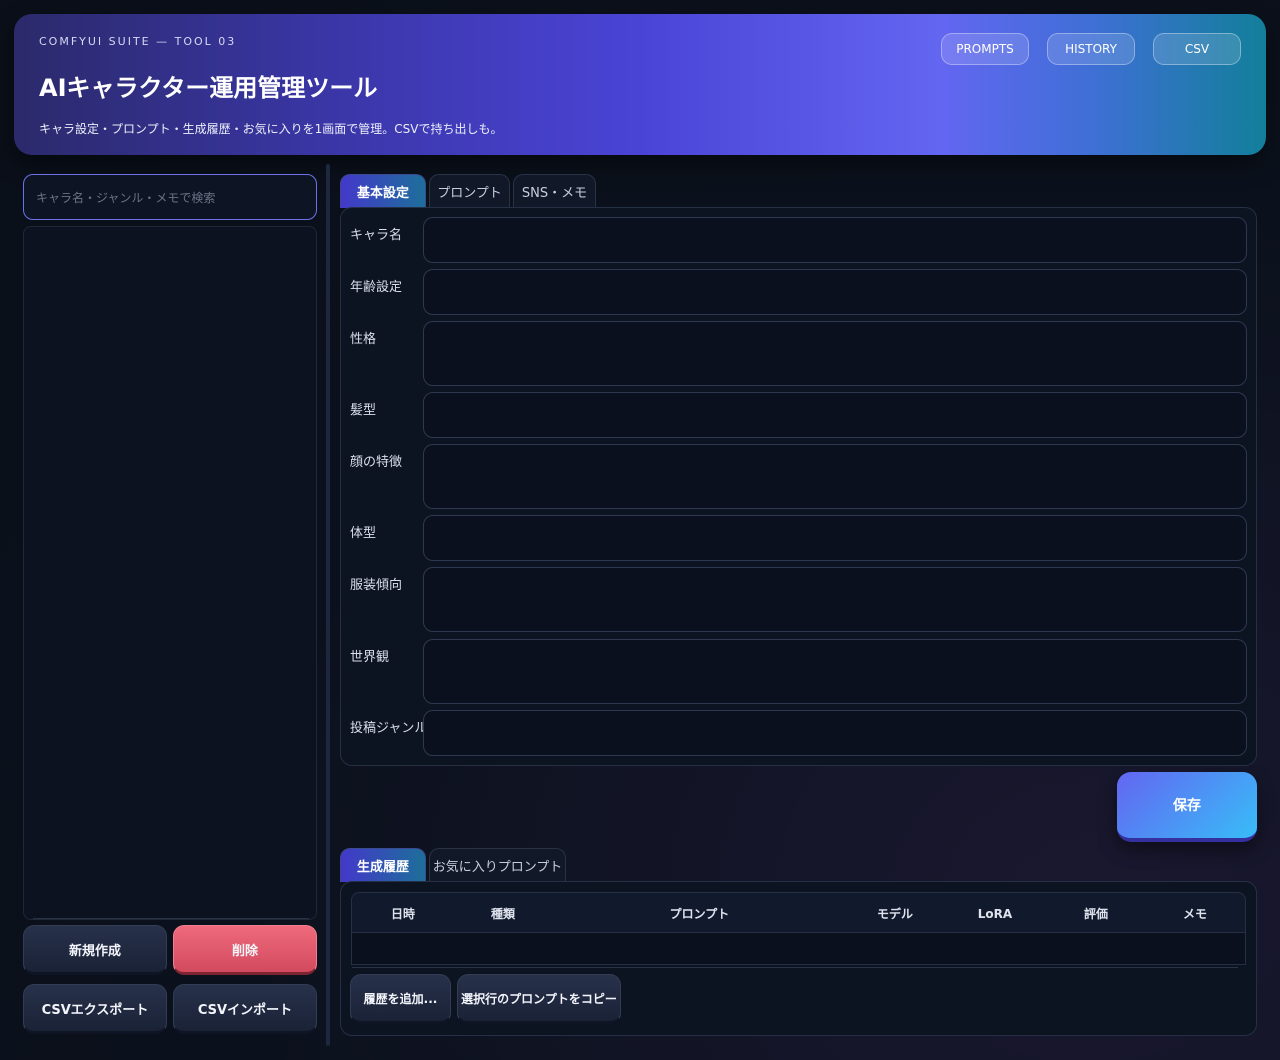 The height and width of the screenshot is (1060, 1280). Describe the element at coordinates (795, 967) in the screenshot. I see `history-divider` at that location.